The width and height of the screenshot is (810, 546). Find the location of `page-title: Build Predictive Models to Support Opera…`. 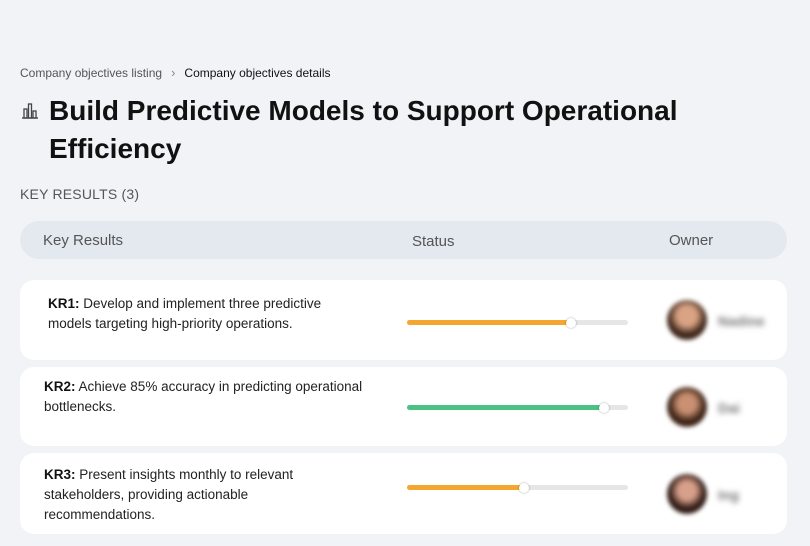

page-title: Build Predictive Models to Support Opera… is located at coordinates (363, 129).